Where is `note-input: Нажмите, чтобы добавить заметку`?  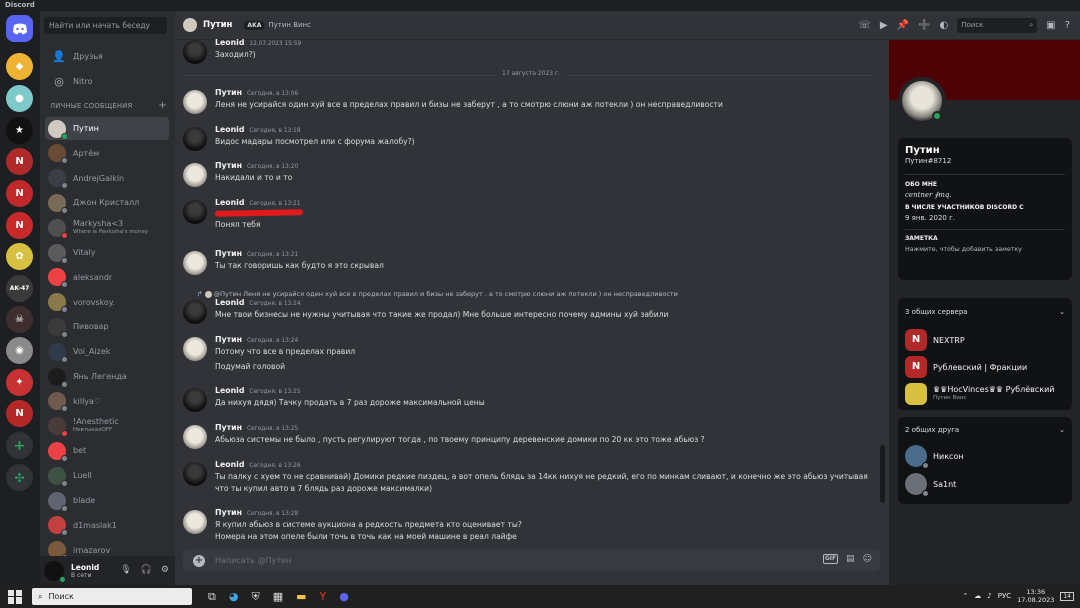
note-input: Нажмите, чтобы добавить заметку is located at coordinates (985, 249).